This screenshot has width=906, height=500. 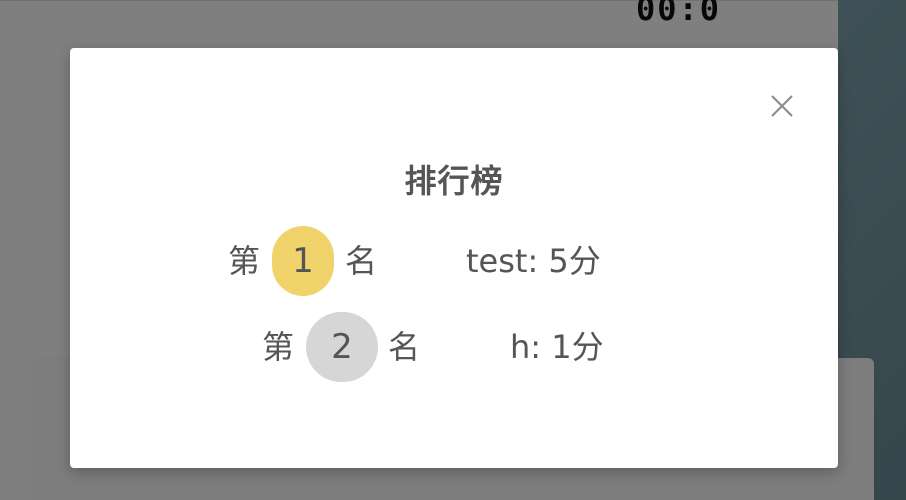 What do you see at coordinates (557, 347) in the screenshot?
I see `ranking-entry: h: 1分` at bounding box center [557, 347].